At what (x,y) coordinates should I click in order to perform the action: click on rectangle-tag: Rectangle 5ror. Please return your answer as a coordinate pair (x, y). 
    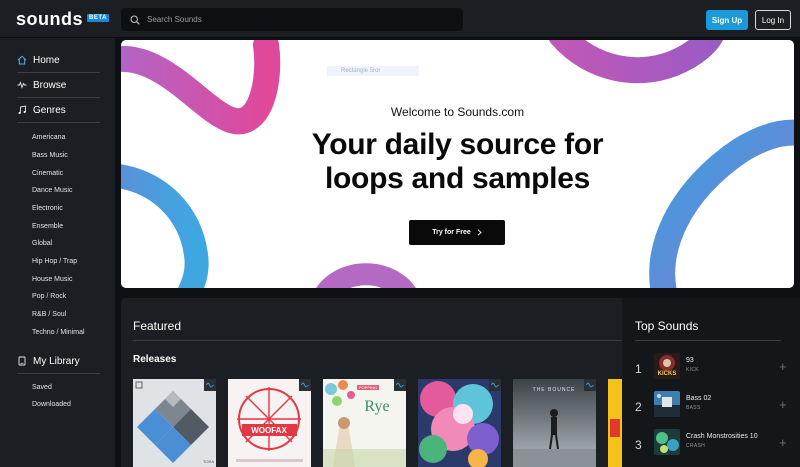
    Looking at the image, I should click on (373, 71).